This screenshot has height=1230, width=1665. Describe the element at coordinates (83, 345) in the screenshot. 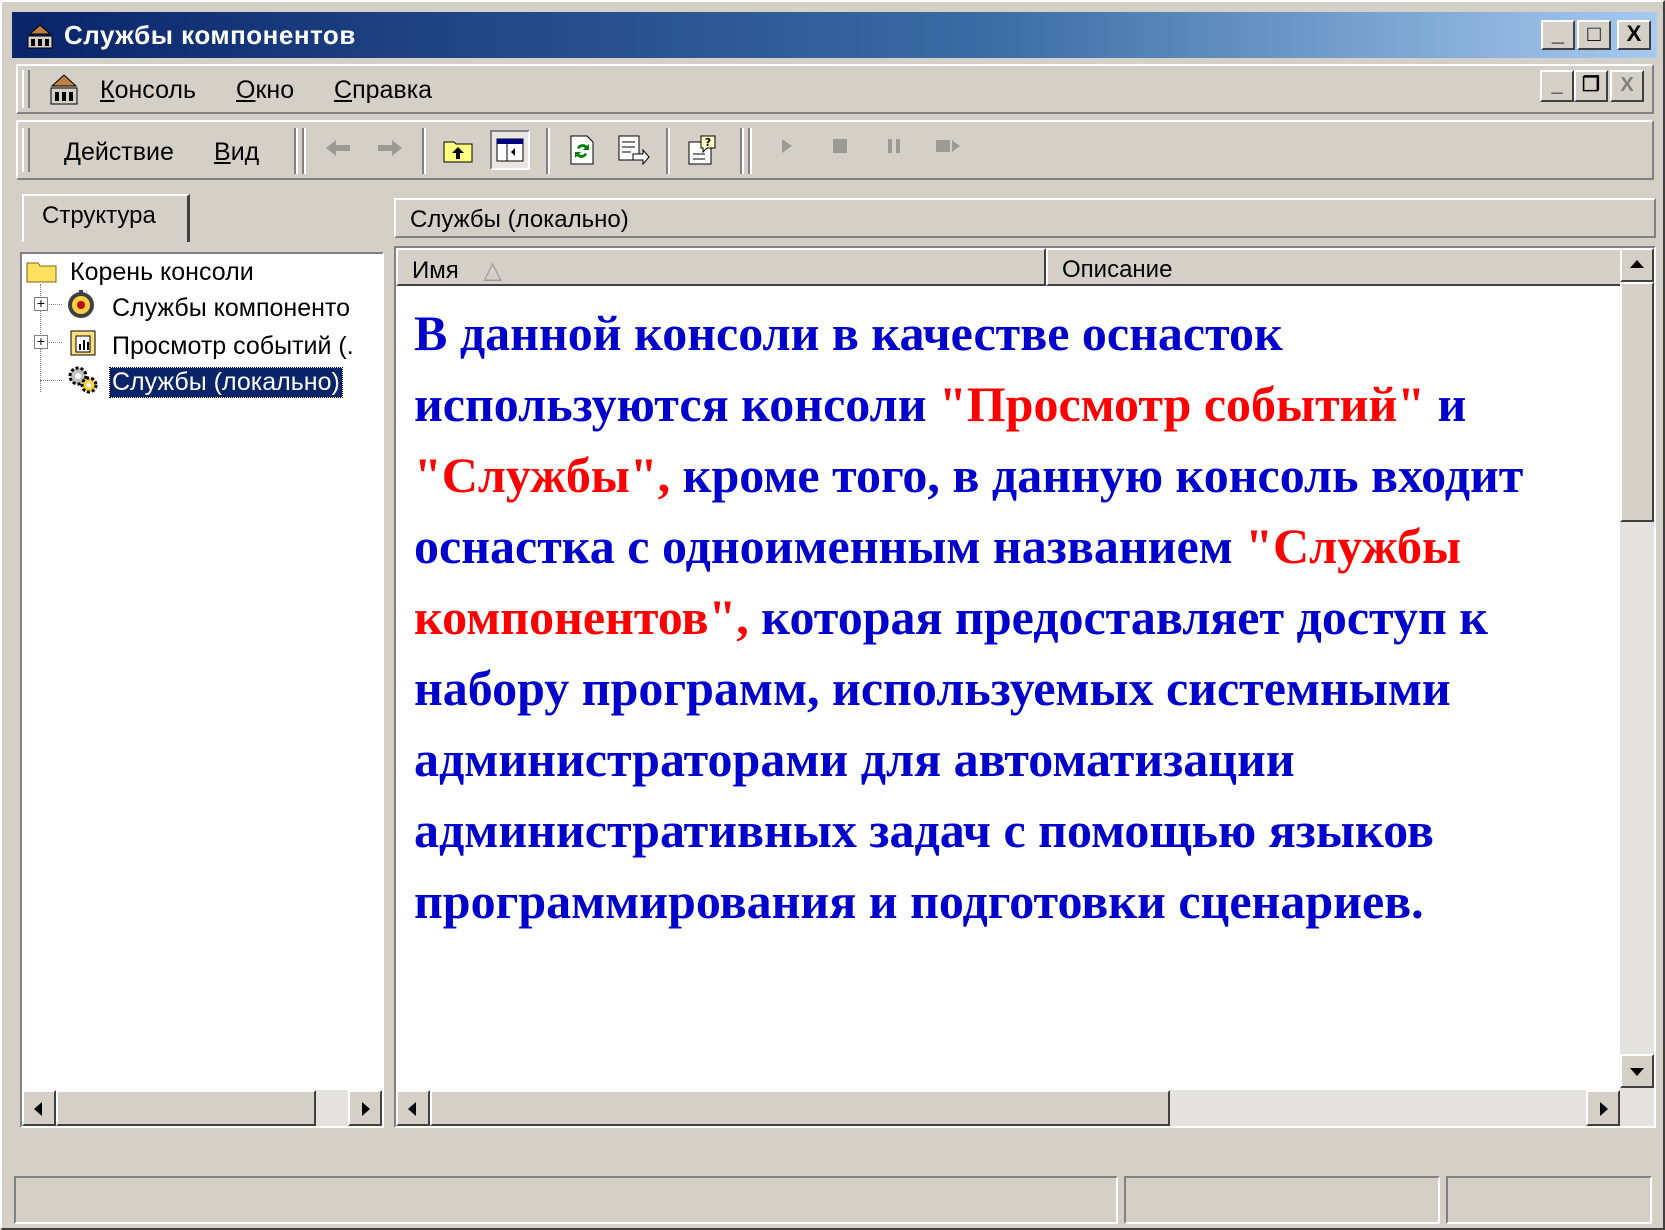

I see `event-viewer-icon` at that location.